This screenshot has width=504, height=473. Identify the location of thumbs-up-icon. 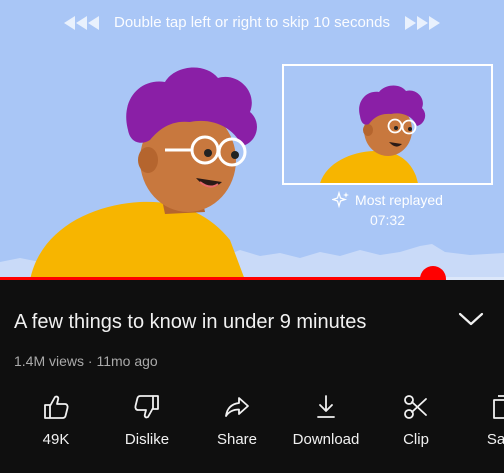
(56, 407).